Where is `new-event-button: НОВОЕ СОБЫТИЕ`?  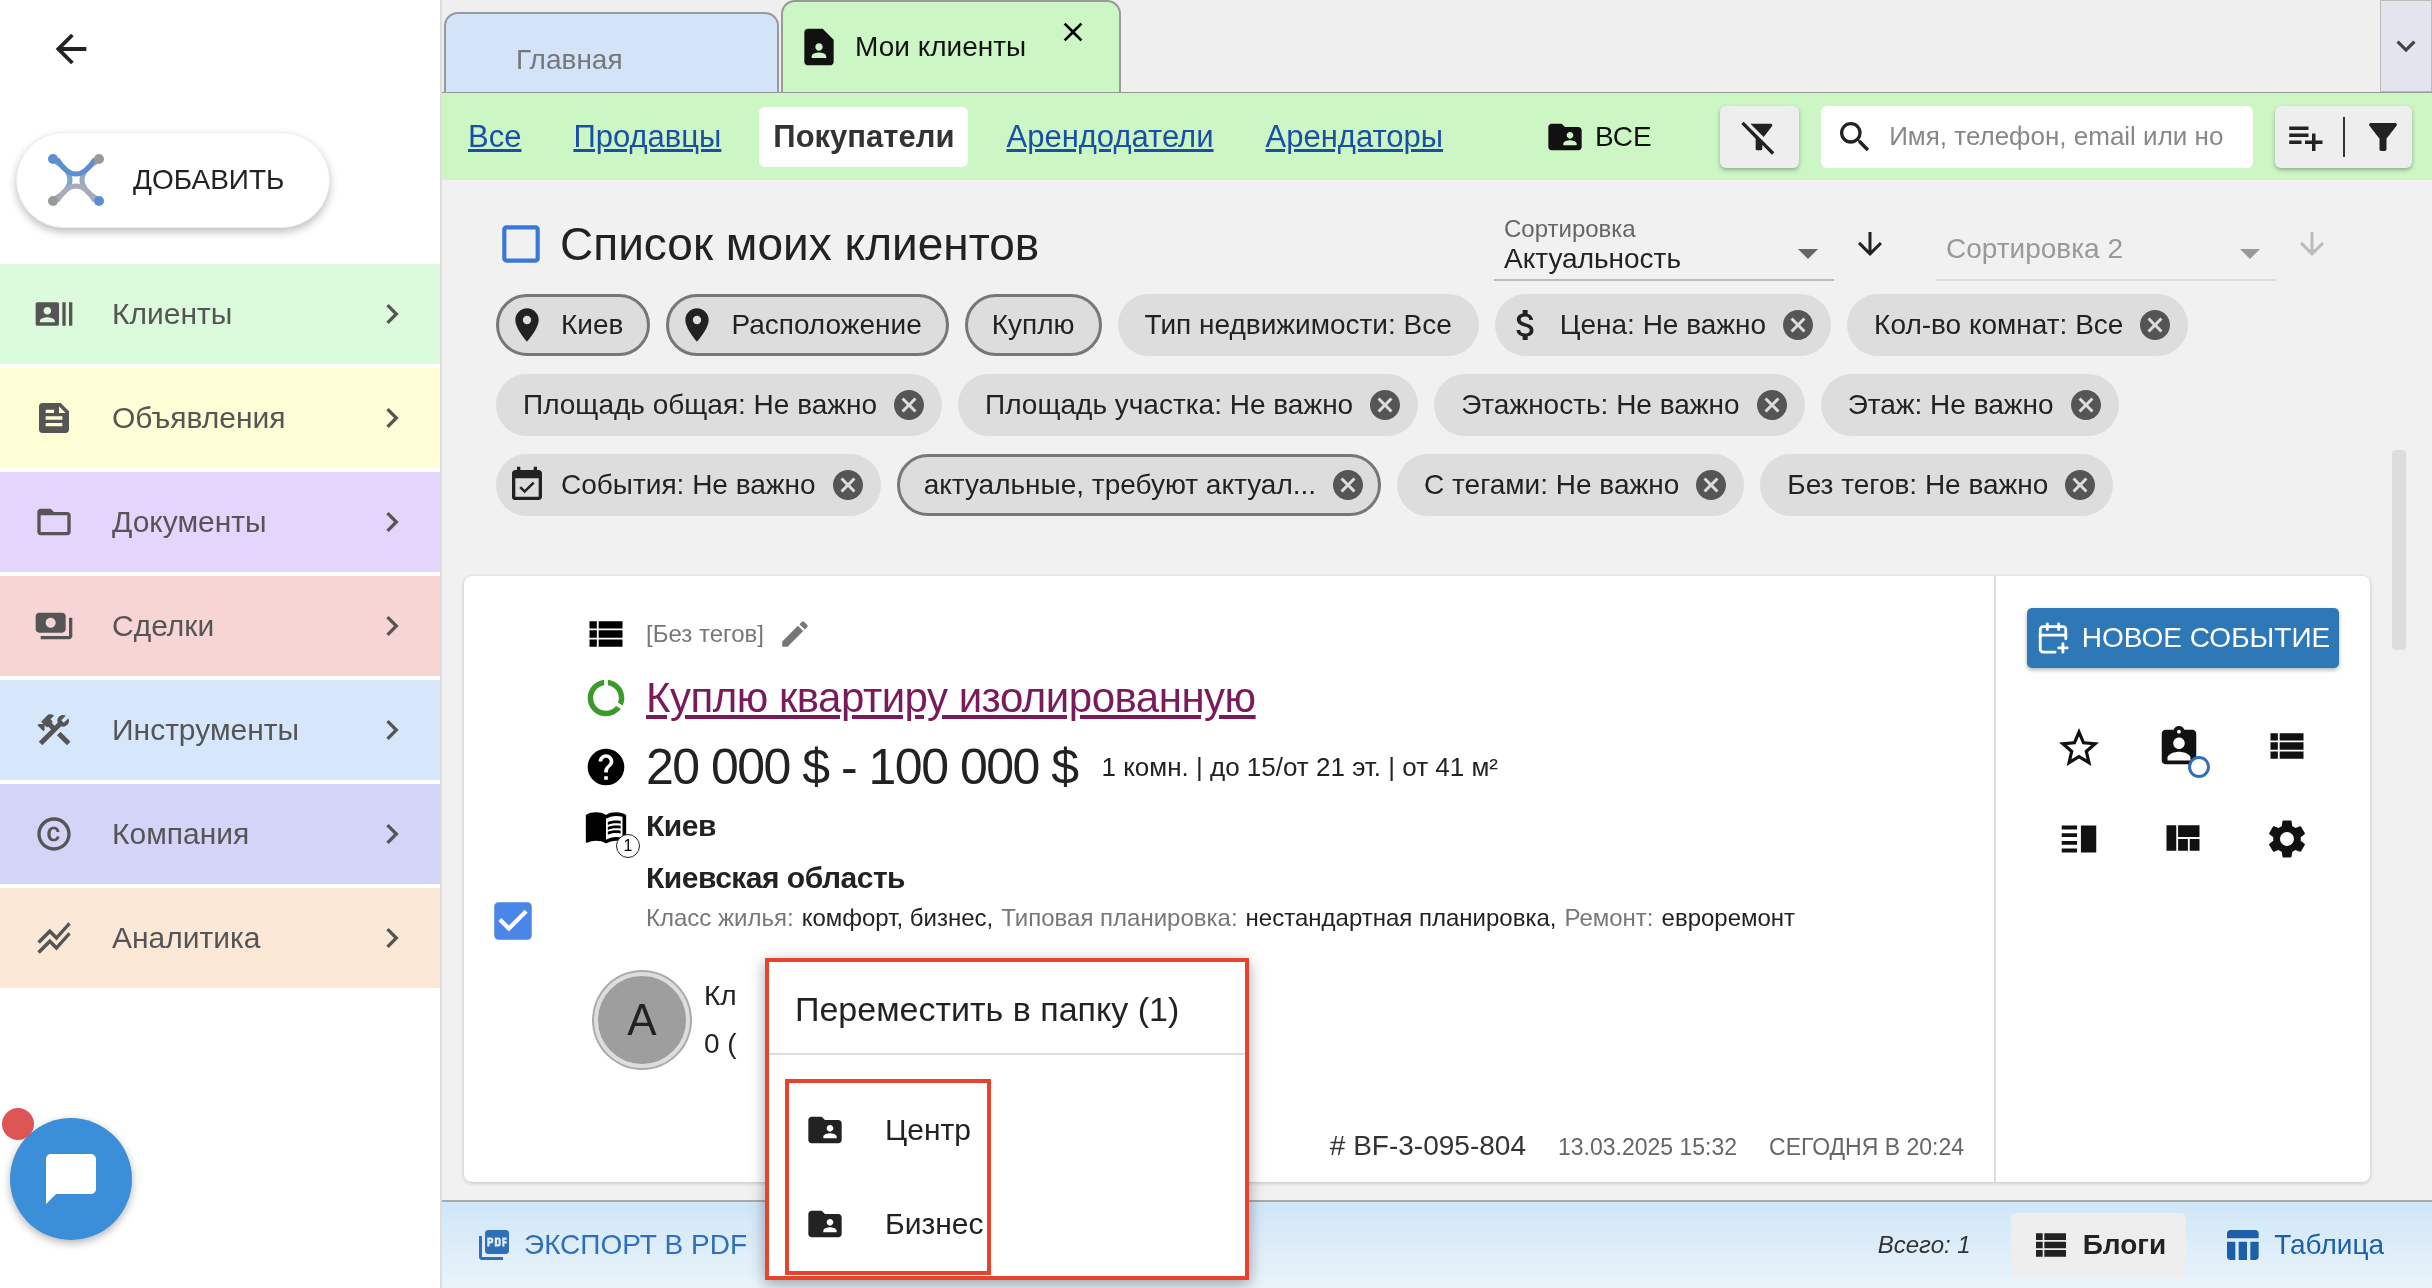
new-event-button: НОВОЕ СОБЫТИЕ is located at coordinates (2183, 638).